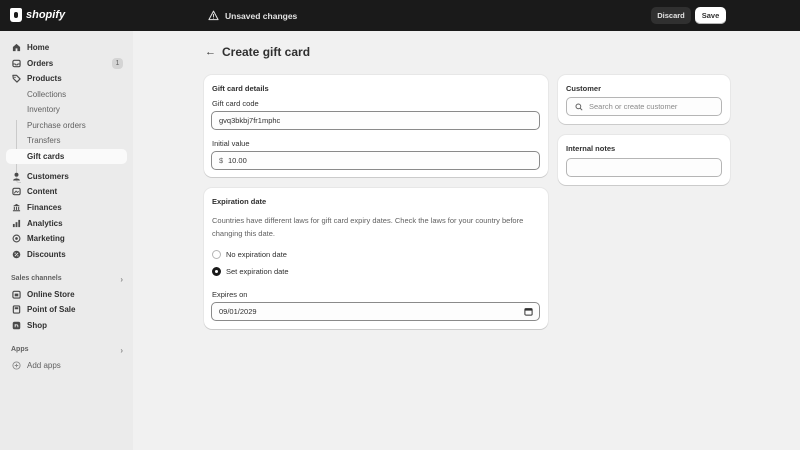  I want to click on expires-on-date-input: 09/01/2029, so click(375, 311).